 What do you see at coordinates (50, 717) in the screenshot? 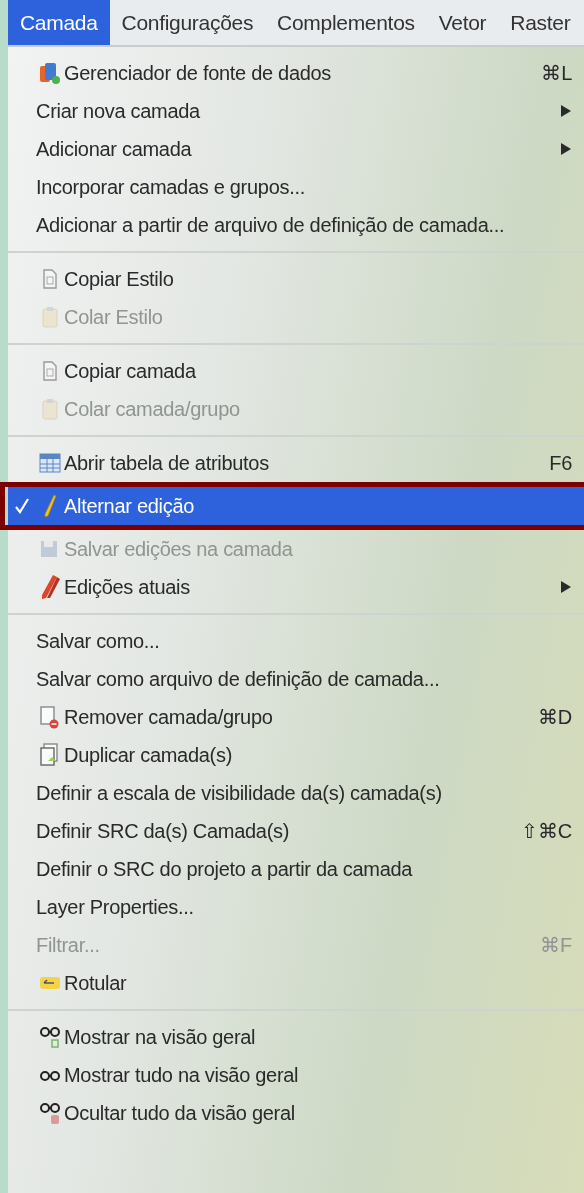
I see `remove-layer-icon` at bounding box center [50, 717].